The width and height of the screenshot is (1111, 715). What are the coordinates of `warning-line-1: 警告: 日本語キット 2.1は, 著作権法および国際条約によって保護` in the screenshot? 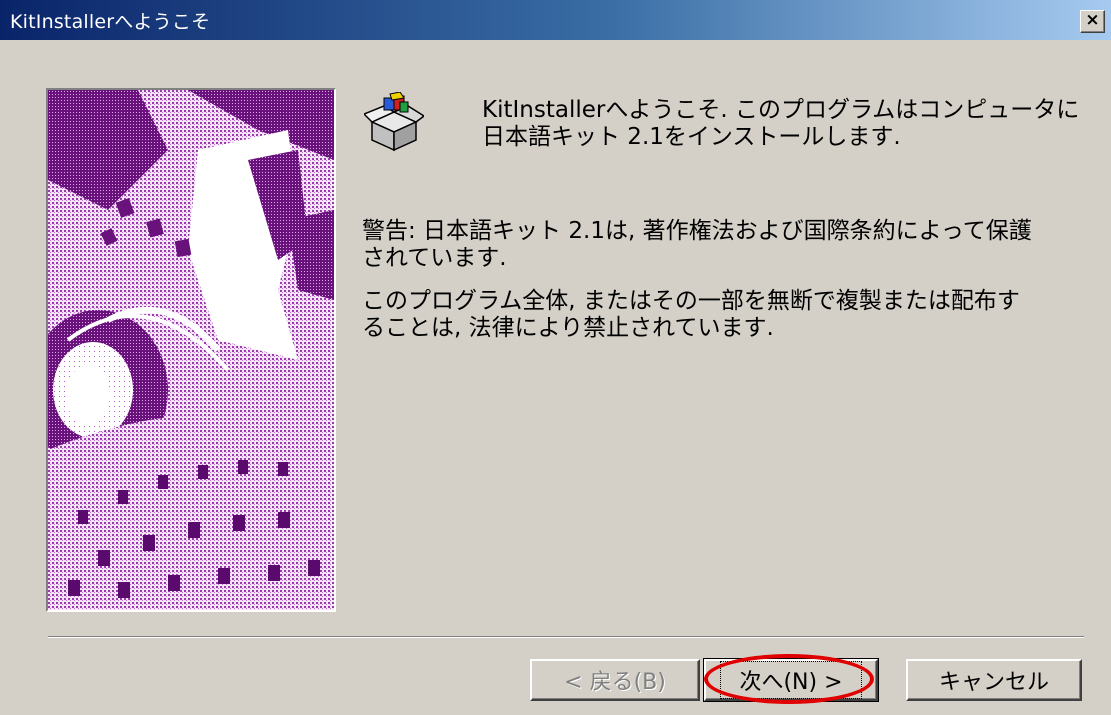 It's located at (697, 231).